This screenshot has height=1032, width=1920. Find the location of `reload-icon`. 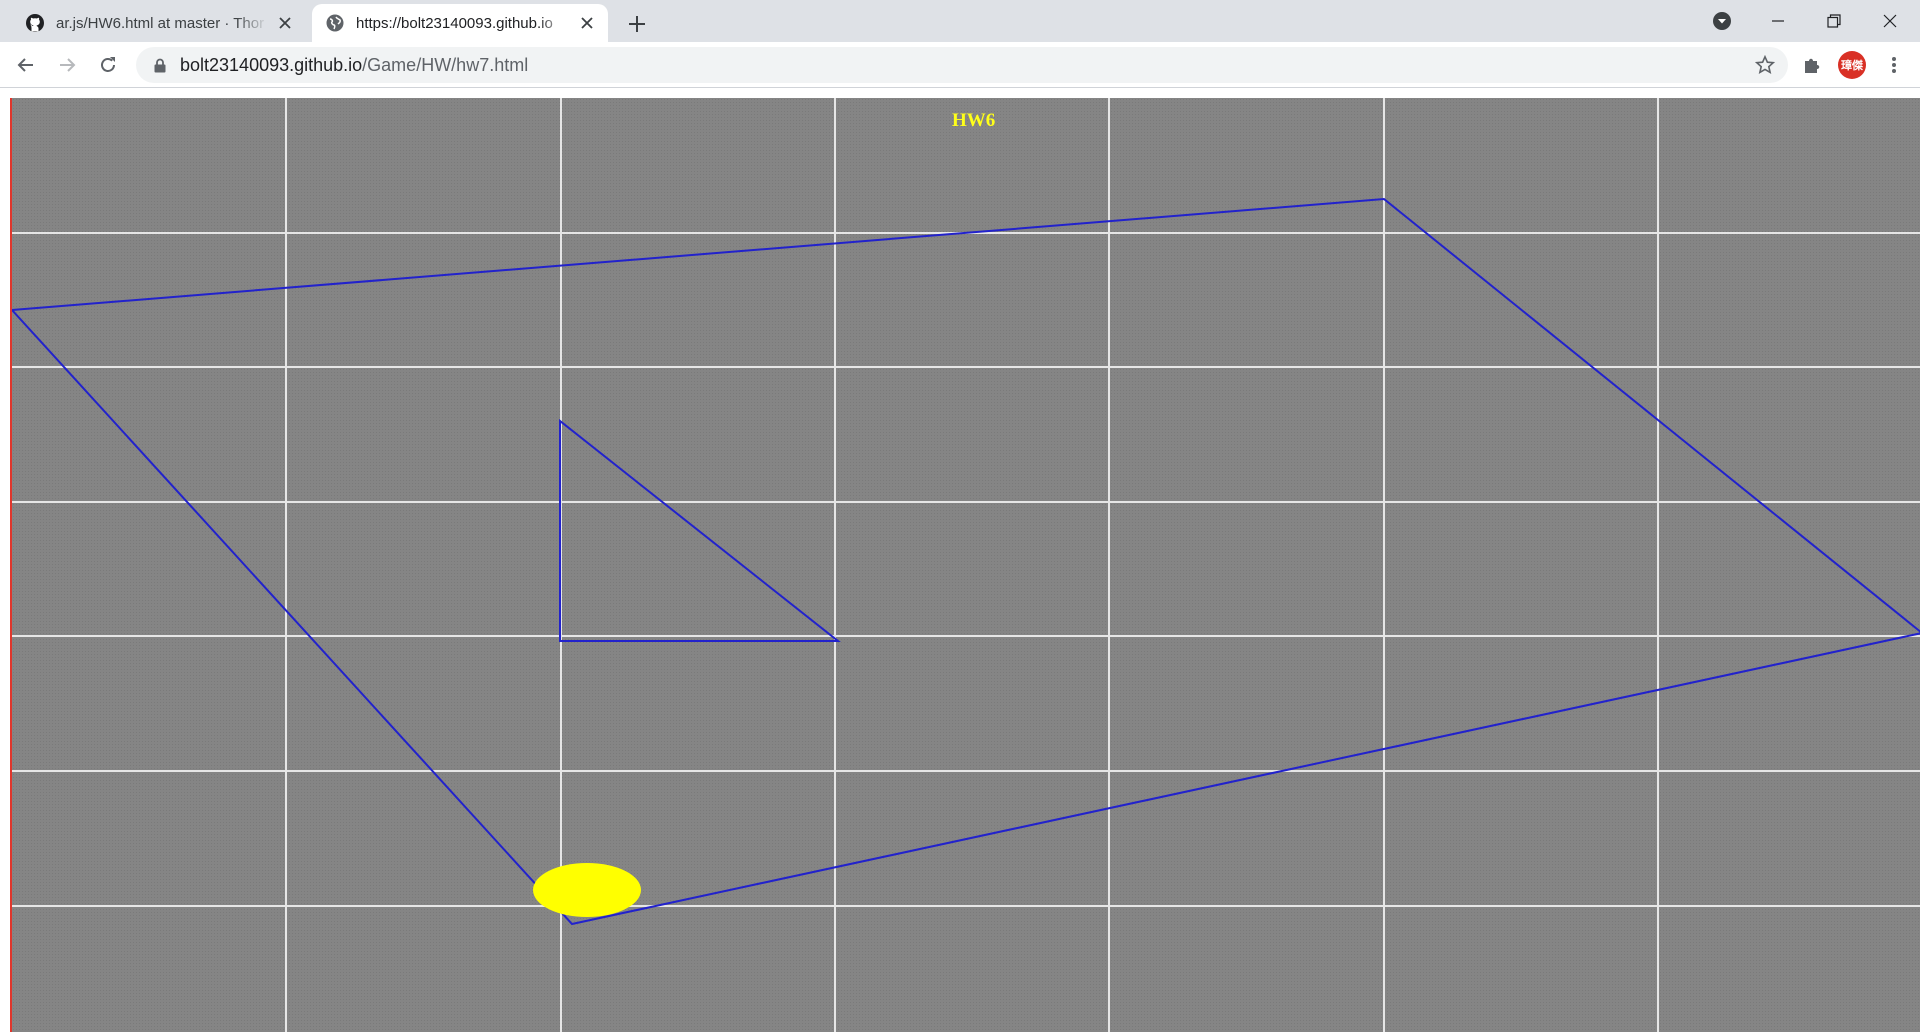

reload-icon is located at coordinates (108, 65).